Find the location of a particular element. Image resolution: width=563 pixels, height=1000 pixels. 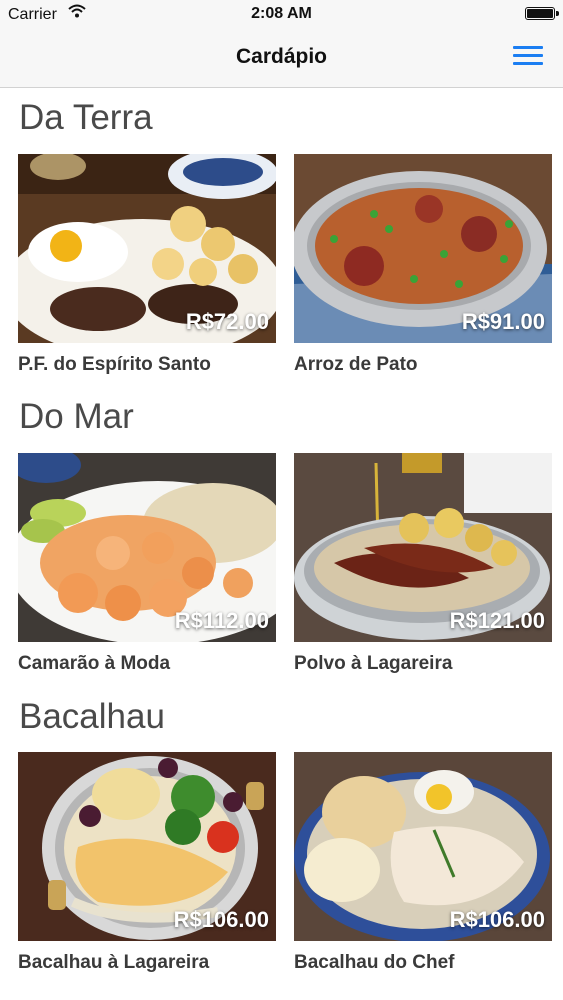

menu-item-card: R$91.00 Arroz de Pato is located at coordinates (423, 264).